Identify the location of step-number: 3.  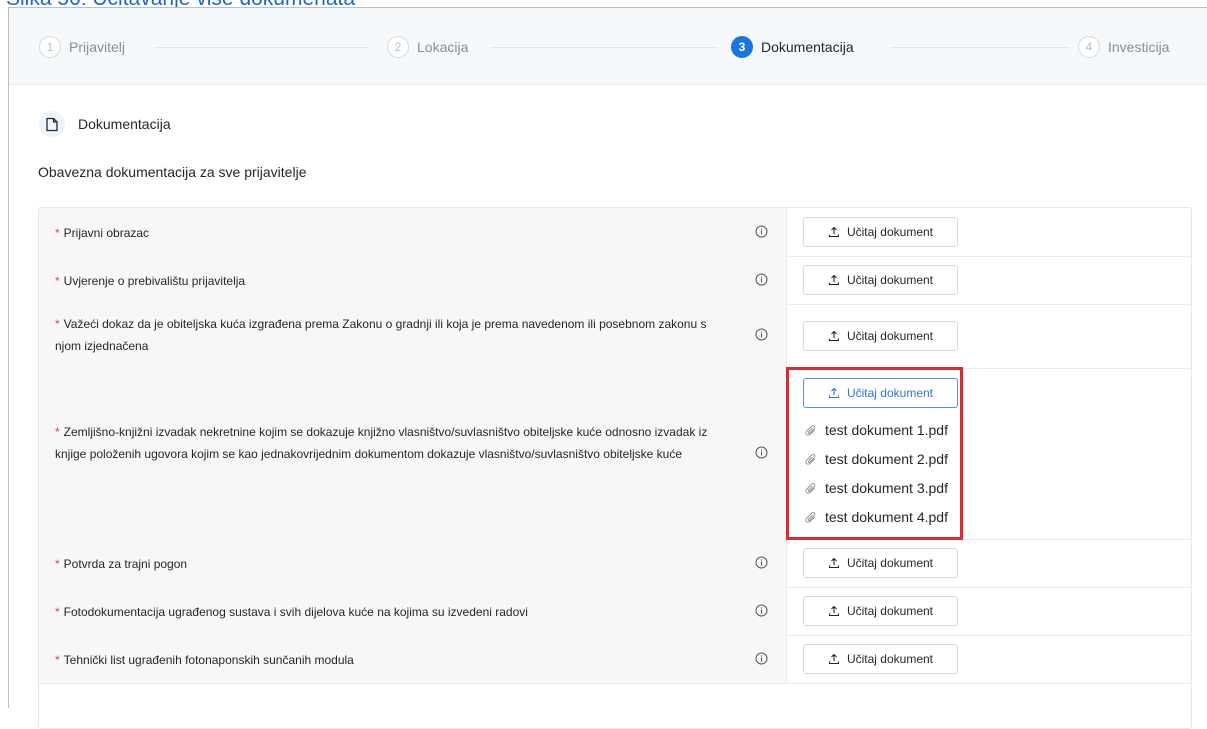
(742, 47).